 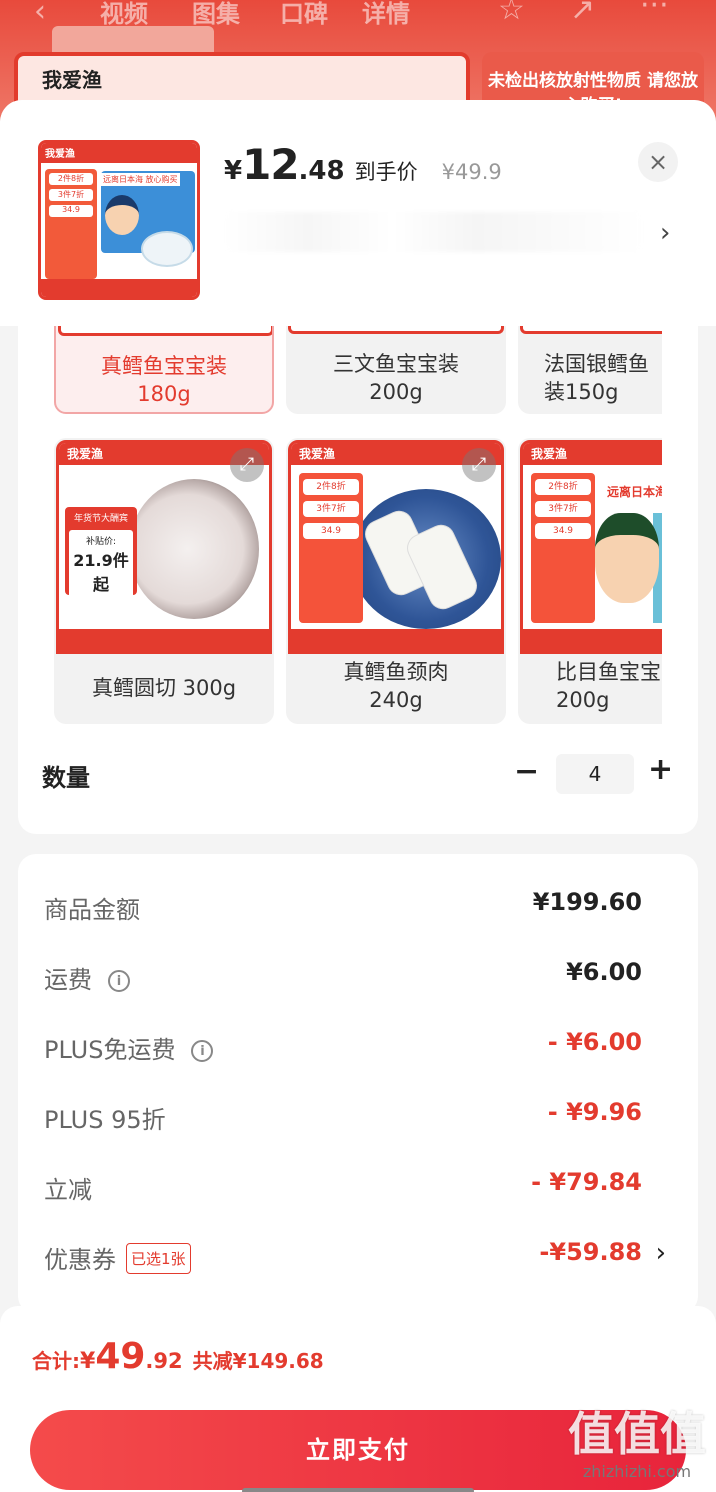 I want to click on tab-details: 详情, so click(x=386, y=14).